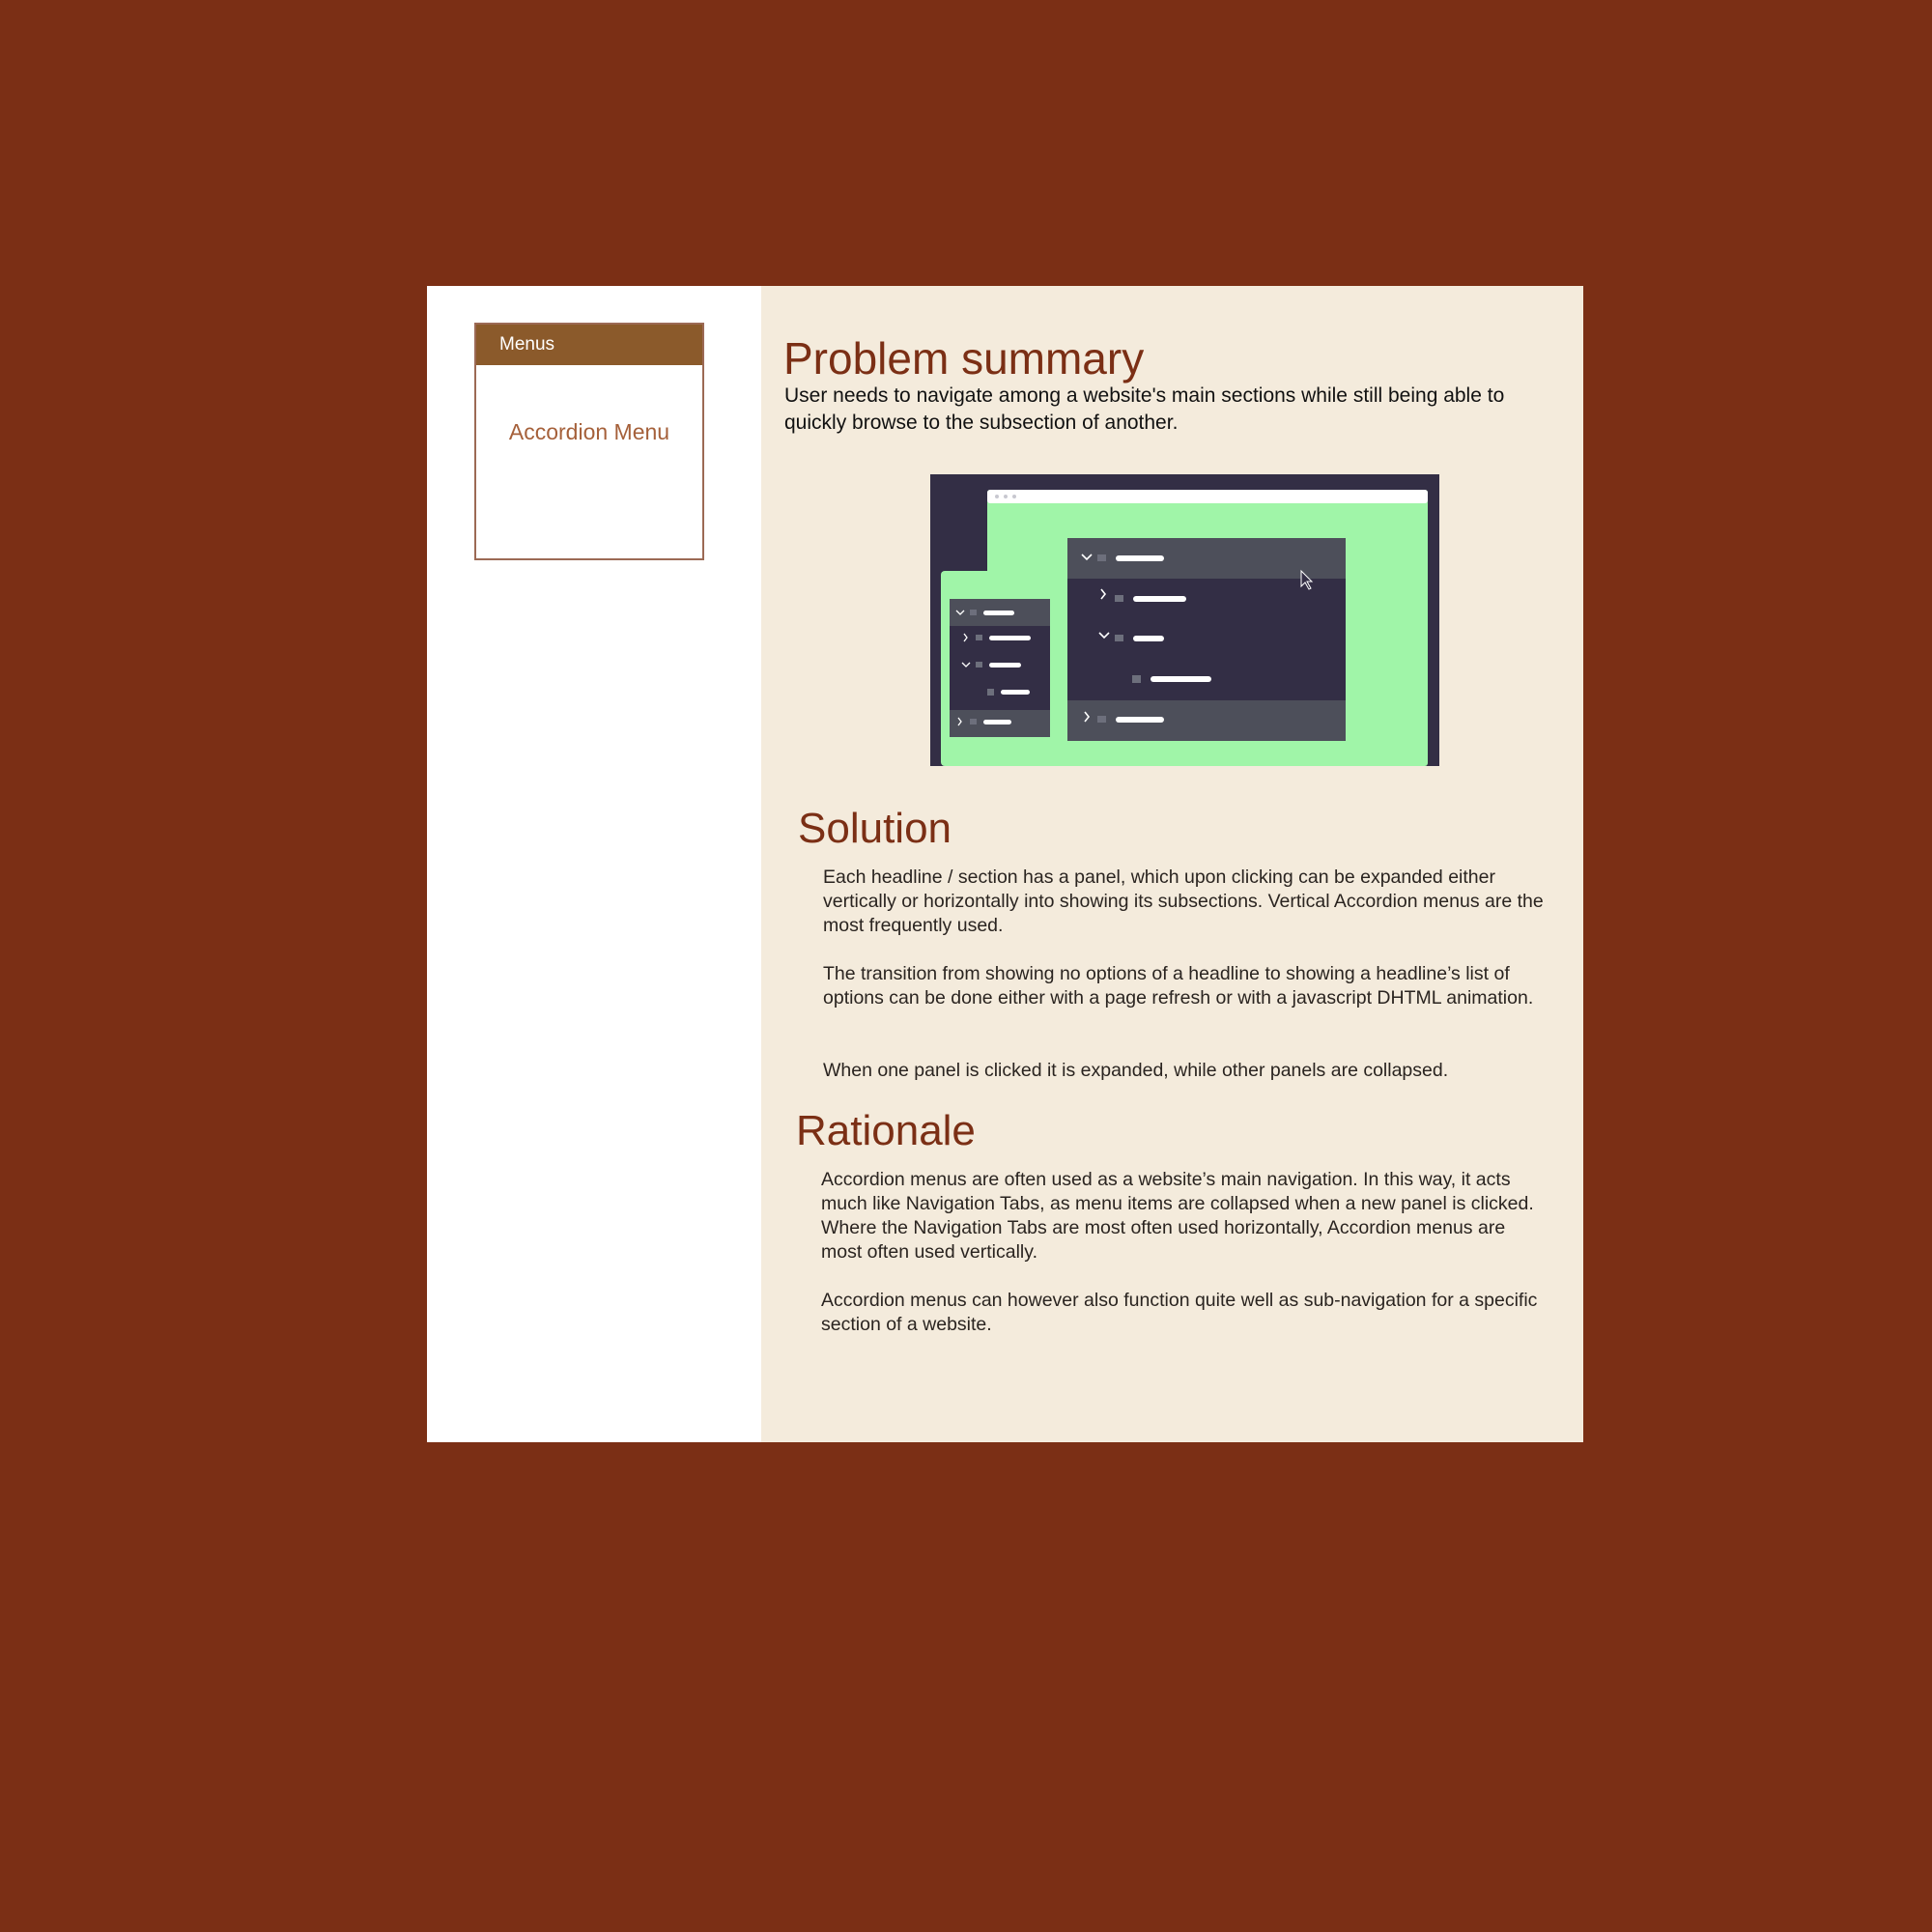 Image resolution: width=1932 pixels, height=1932 pixels. What do you see at coordinates (594, 864) in the screenshot?
I see `sidebar: Menus Accordion Menu` at bounding box center [594, 864].